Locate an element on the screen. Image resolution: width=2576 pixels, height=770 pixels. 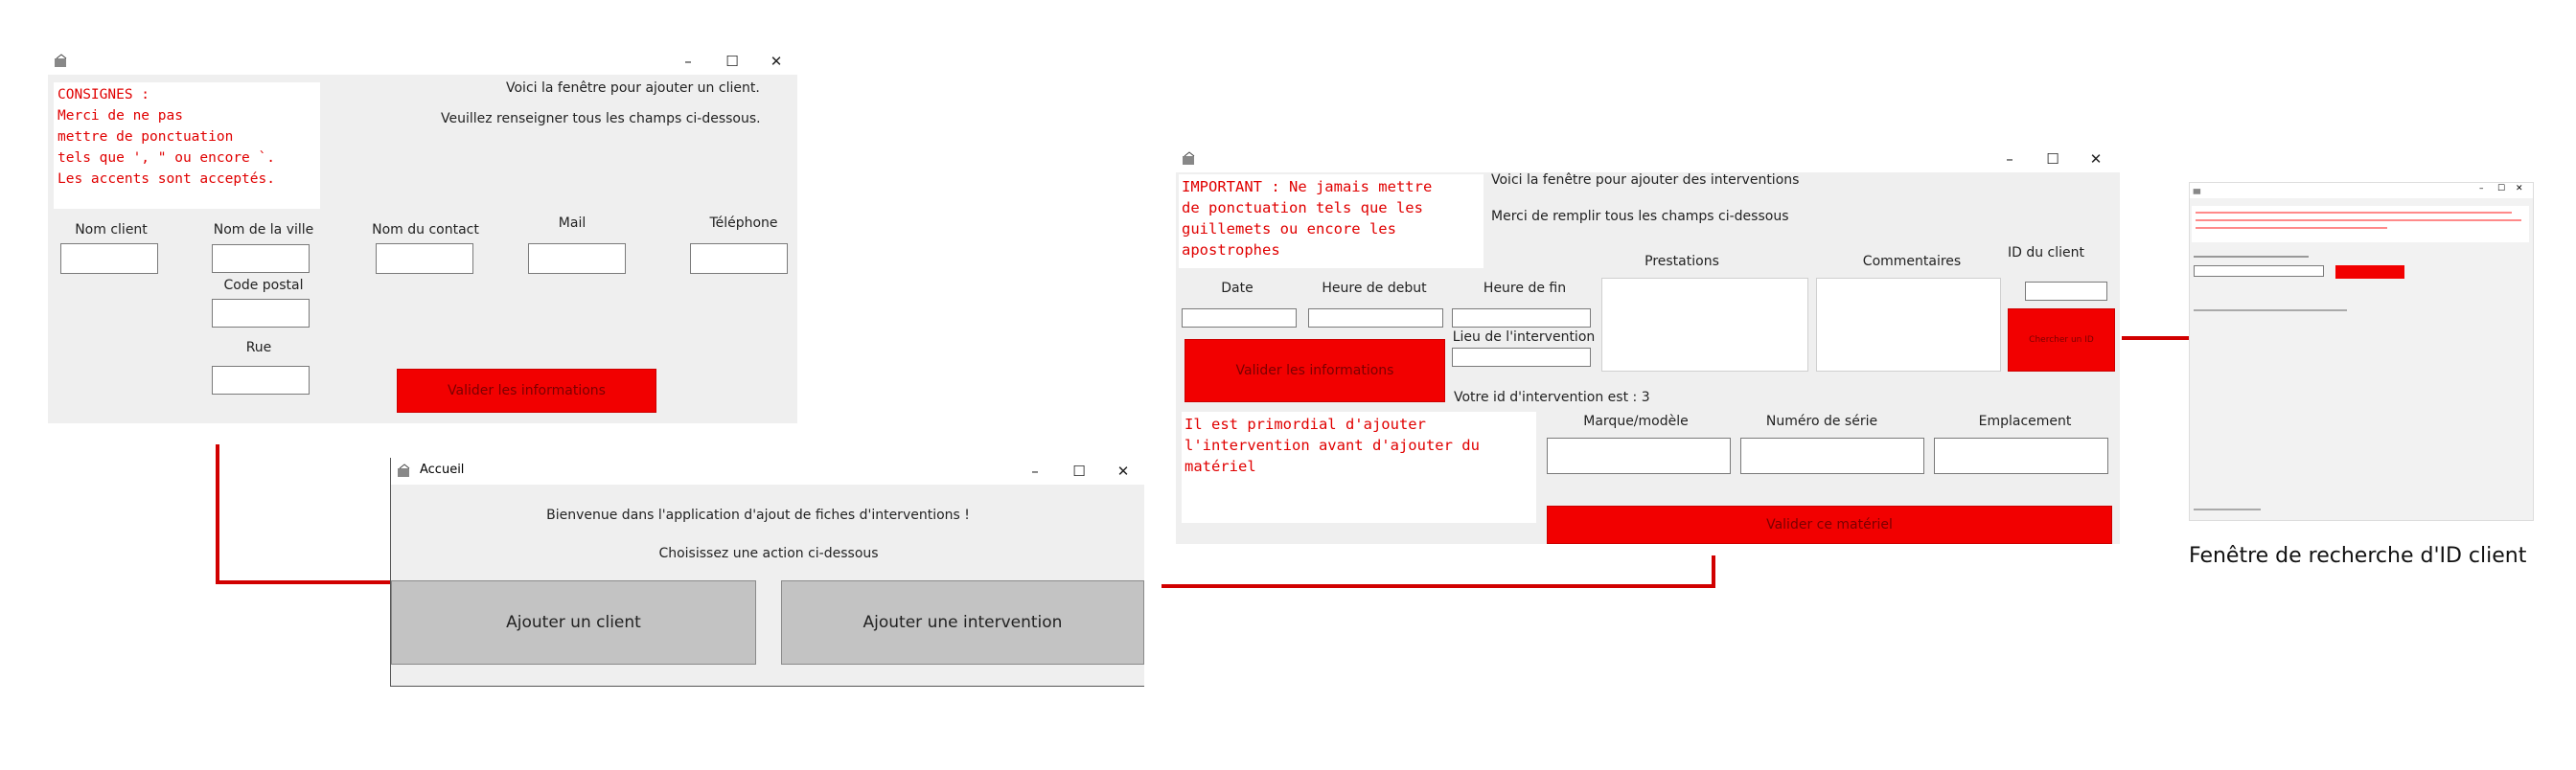
search-id-button: Chercher un ID is located at coordinates (2061, 340).